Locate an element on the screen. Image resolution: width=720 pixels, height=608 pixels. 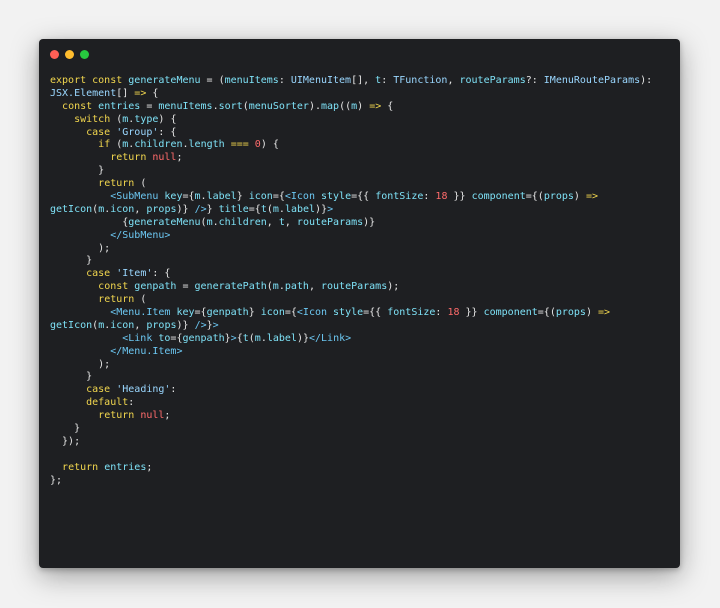
code-token: </SubMenu> is located at coordinates (140, 235).